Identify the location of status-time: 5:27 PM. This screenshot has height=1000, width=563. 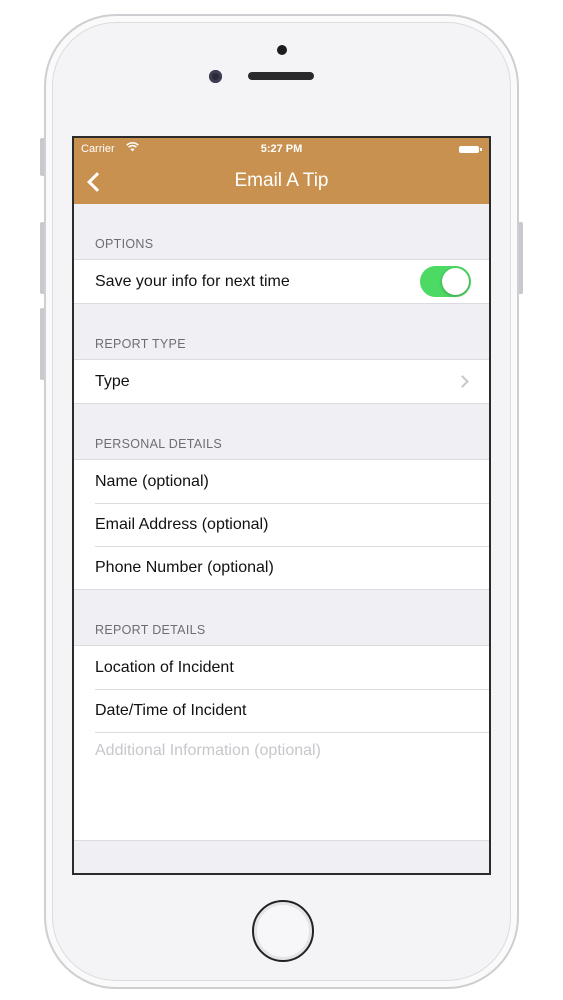
(281, 149).